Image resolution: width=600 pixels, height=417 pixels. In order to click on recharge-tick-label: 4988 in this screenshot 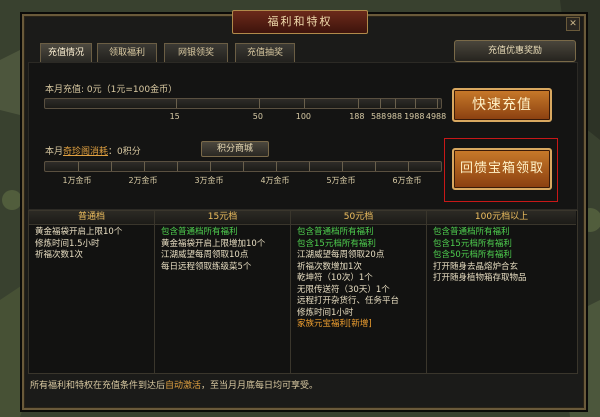, I will do `click(436, 116)`.